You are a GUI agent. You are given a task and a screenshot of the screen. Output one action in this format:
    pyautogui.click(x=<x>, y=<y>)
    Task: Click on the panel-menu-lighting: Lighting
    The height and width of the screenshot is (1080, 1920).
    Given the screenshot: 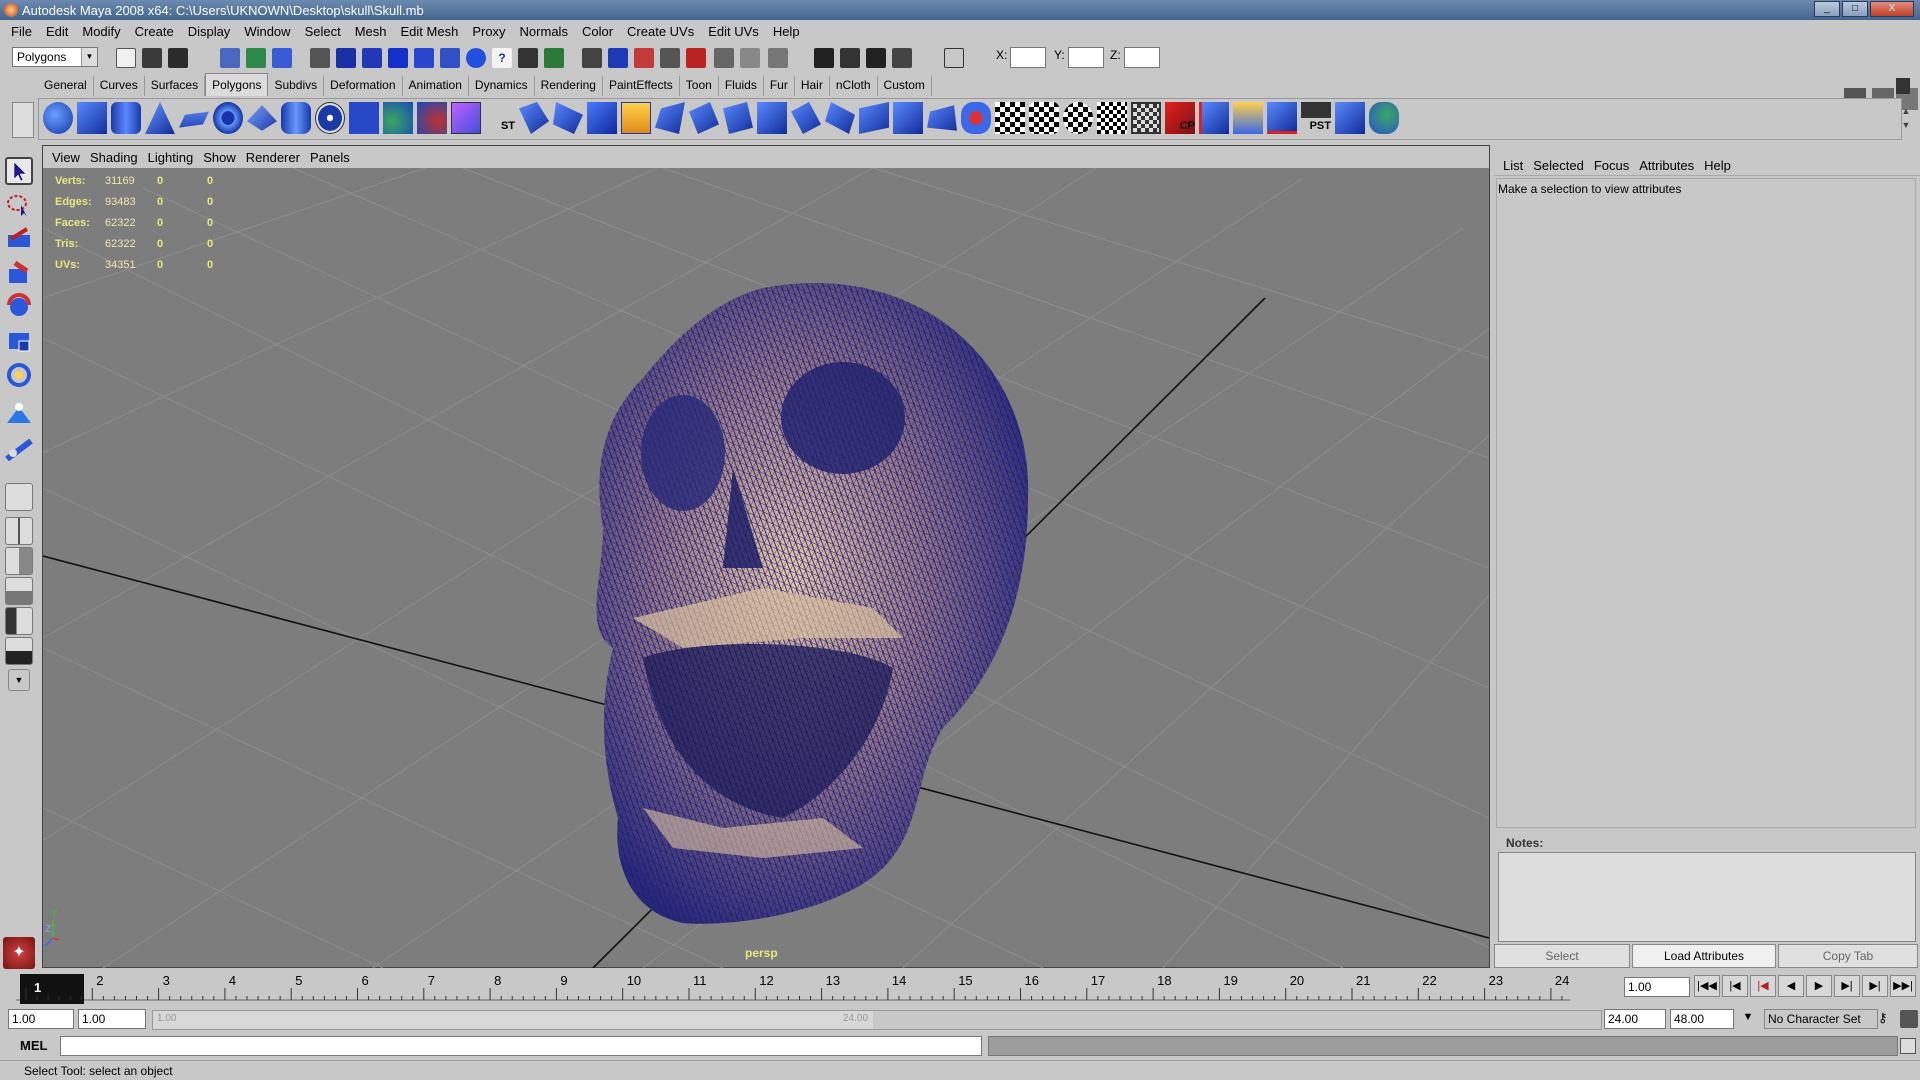 What is the action you would take?
    pyautogui.click(x=171, y=157)
    